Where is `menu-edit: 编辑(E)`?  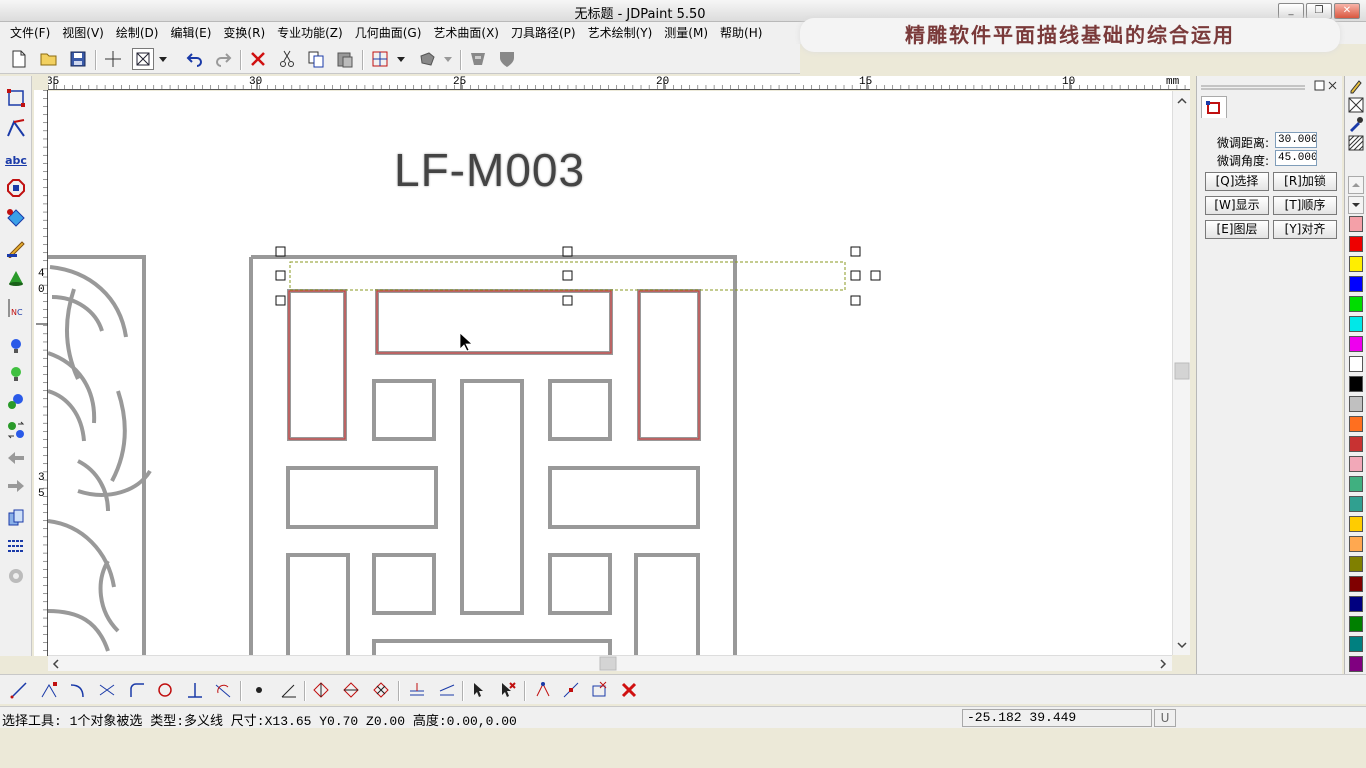 menu-edit: 编辑(E) is located at coordinates (190, 33).